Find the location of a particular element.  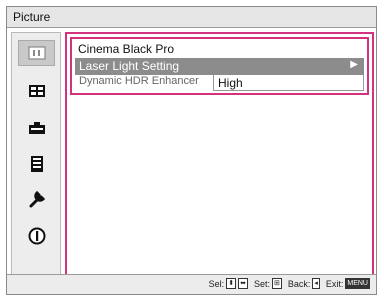

title-bar: Picture is located at coordinates (191, 17).